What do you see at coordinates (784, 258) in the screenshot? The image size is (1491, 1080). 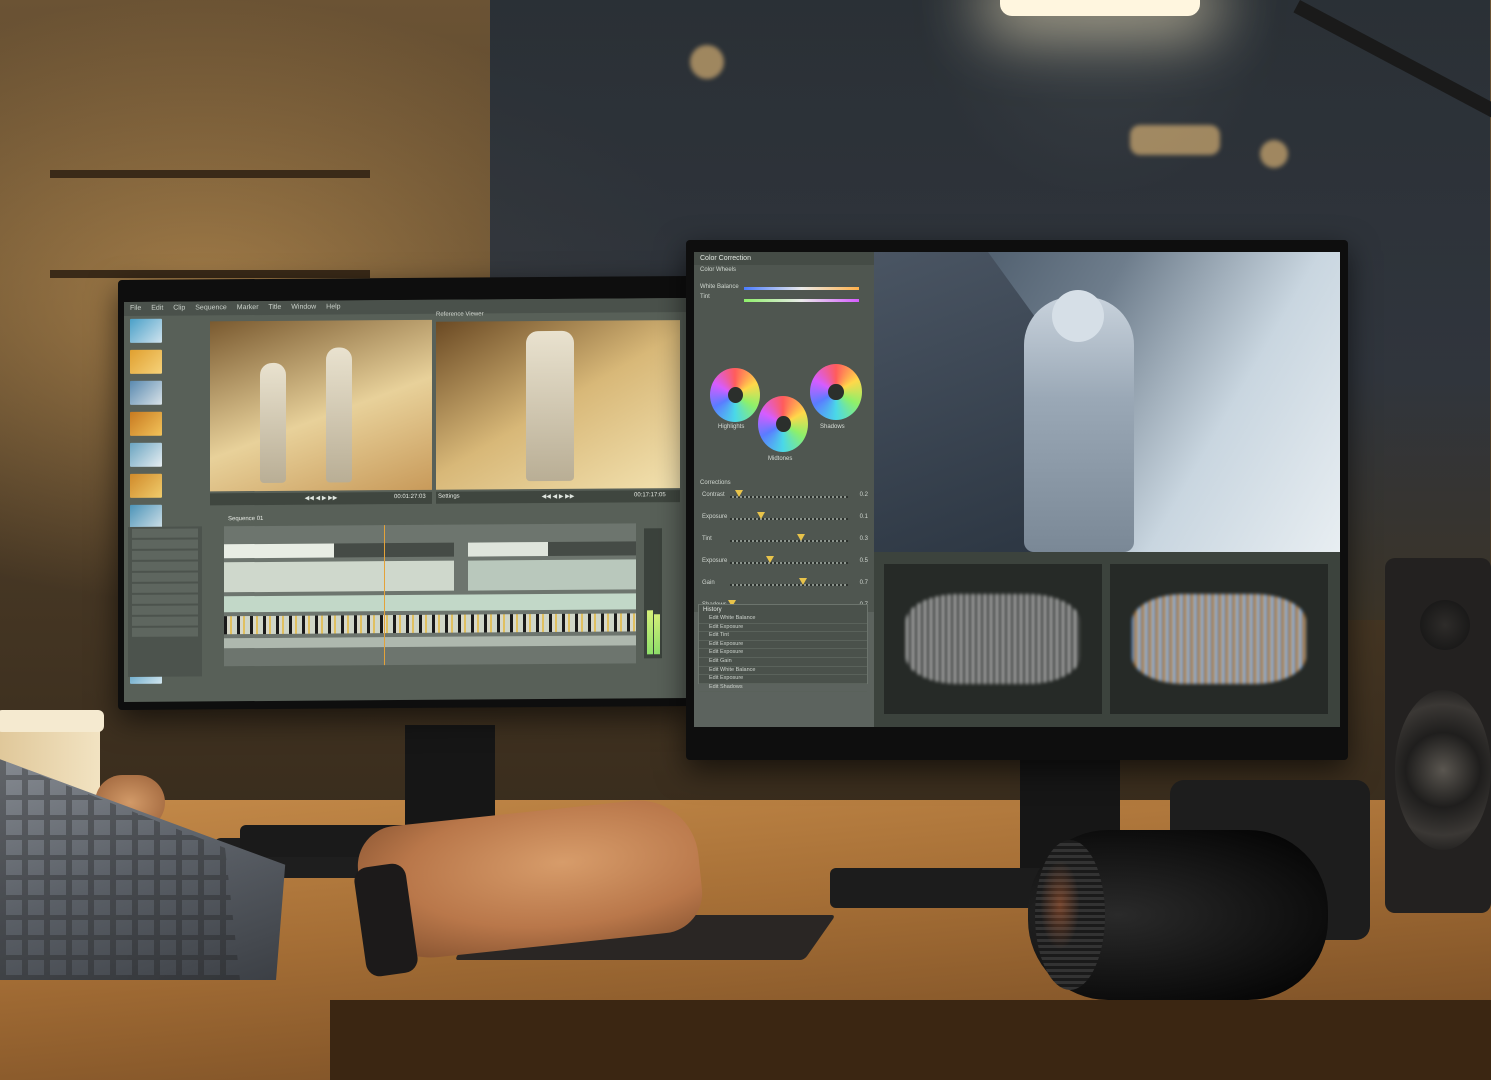 I see `panel-title: Color Correction` at bounding box center [784, 258].